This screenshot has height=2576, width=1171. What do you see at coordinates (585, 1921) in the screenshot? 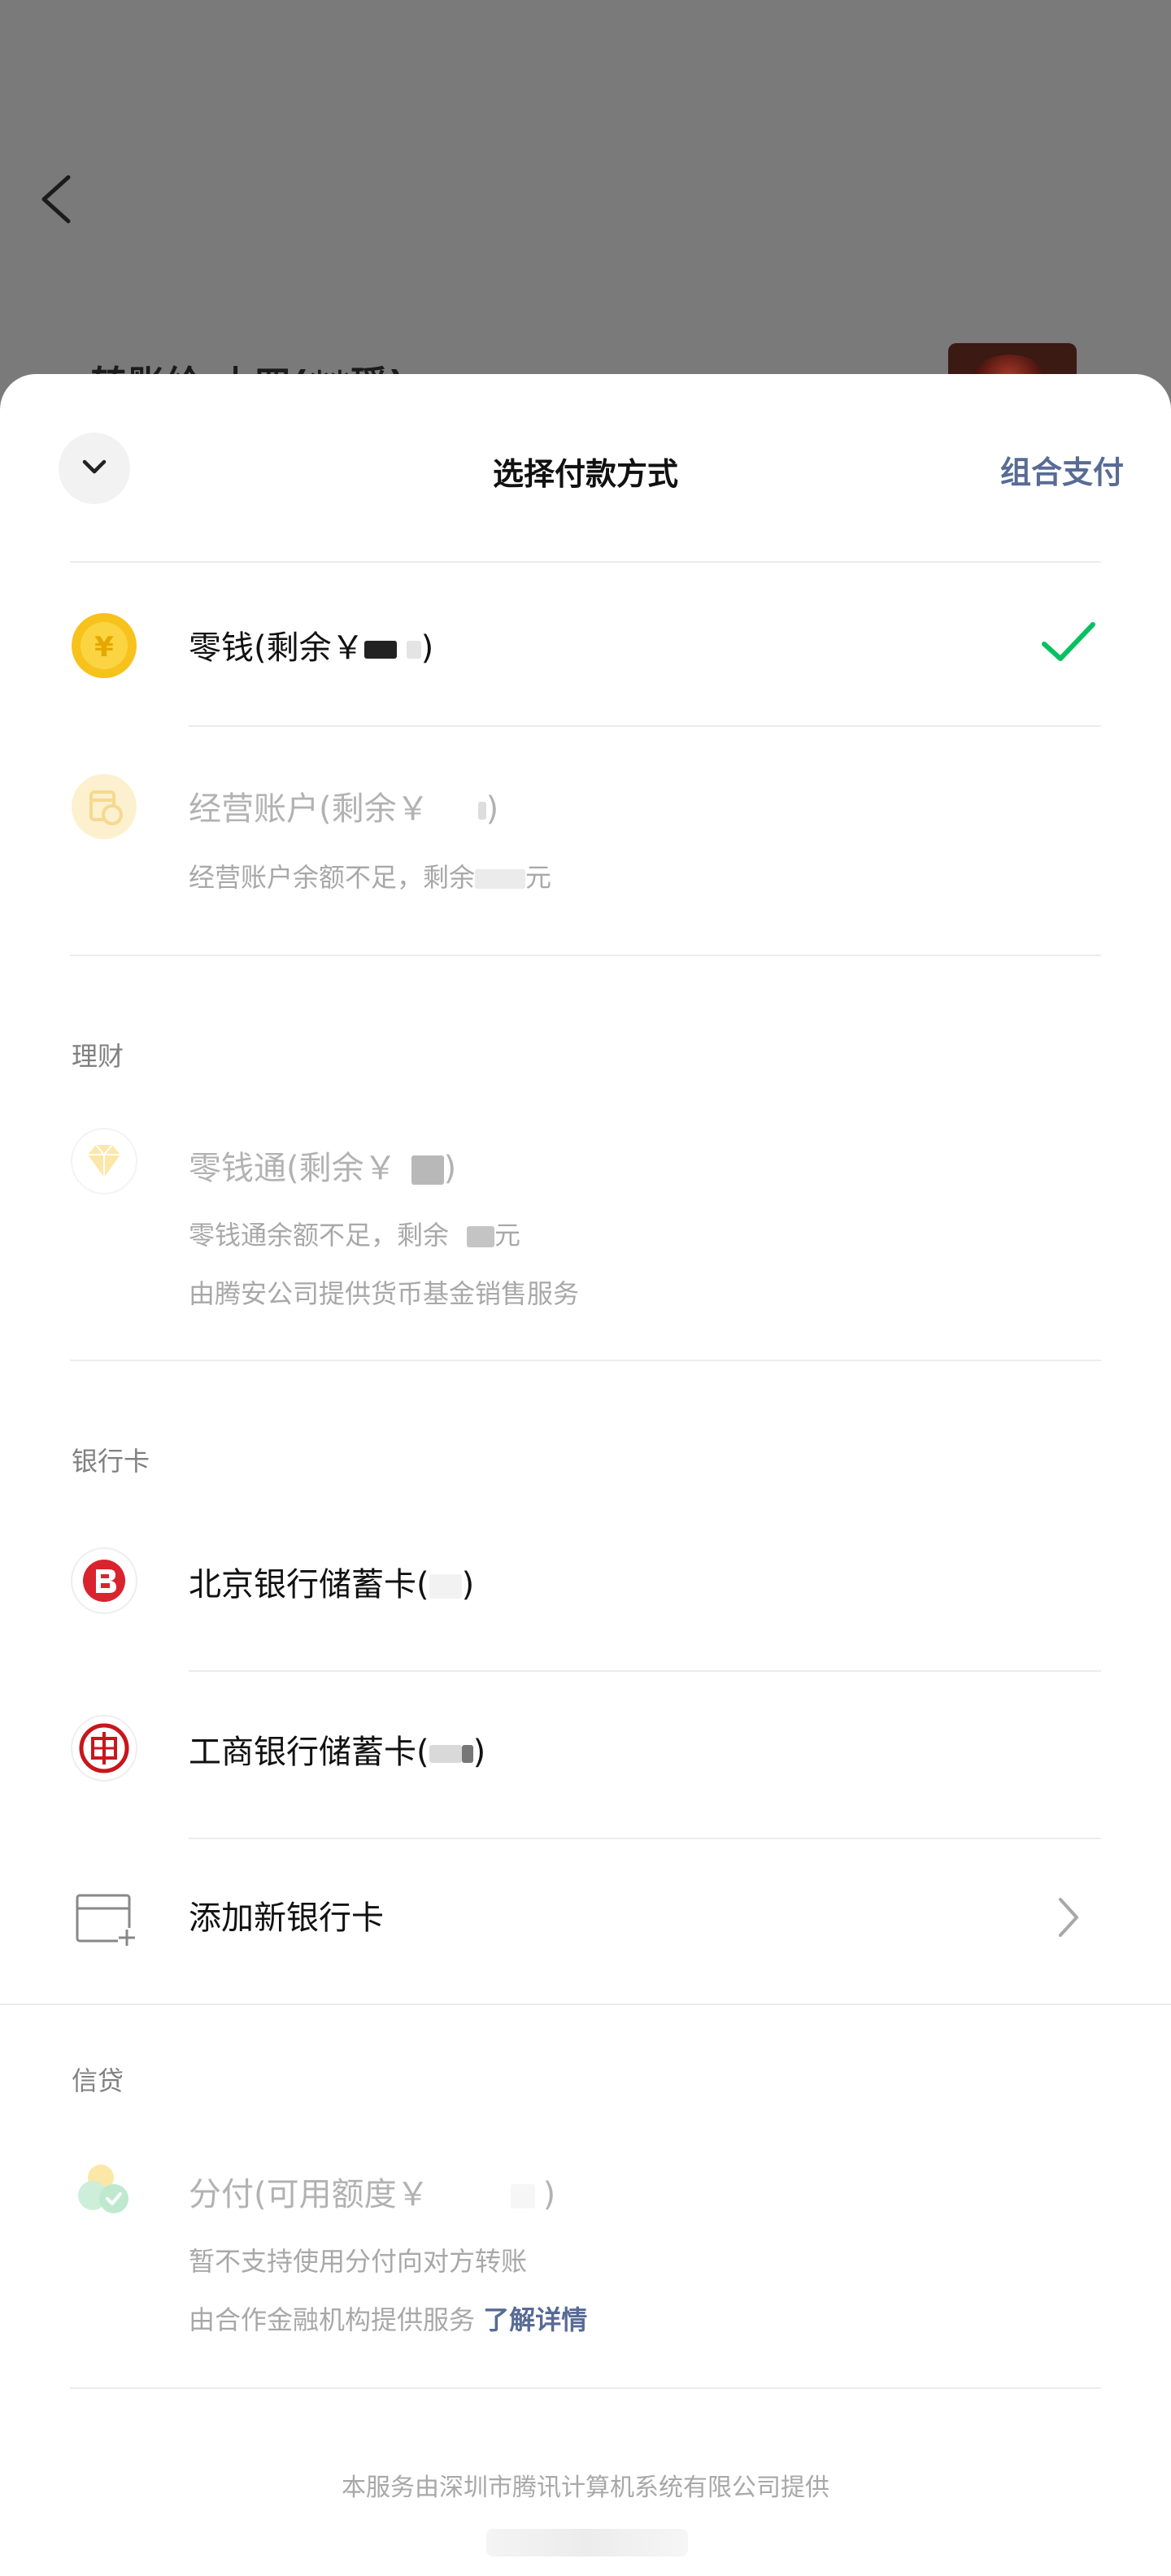
I see `add-new-bank-card-button: 添加新银行卡` at bounding box center [585, 1921].